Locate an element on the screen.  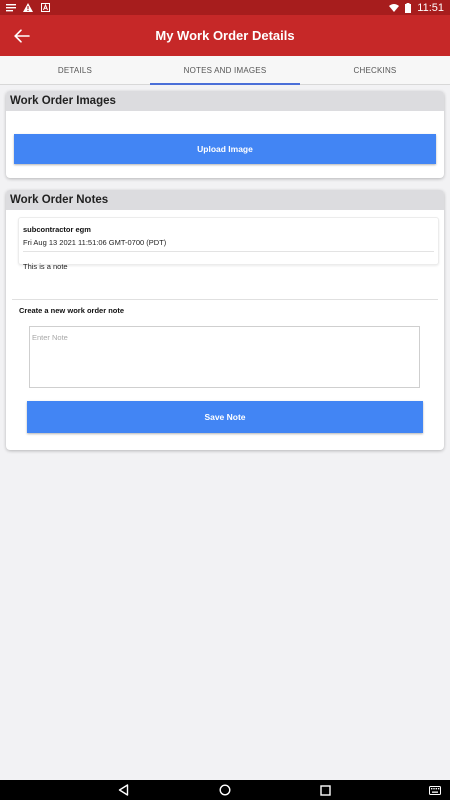
note-author: subcontractor egm is located at coordinates (57, 229).